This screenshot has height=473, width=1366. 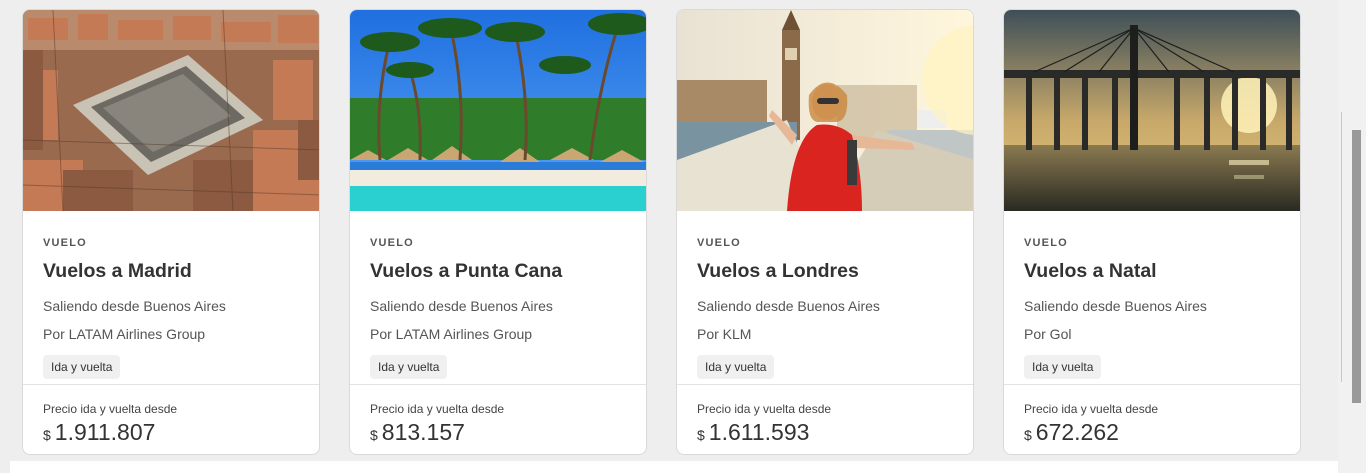 I want to click on scroll-divider, so click(x=1341, y=247).